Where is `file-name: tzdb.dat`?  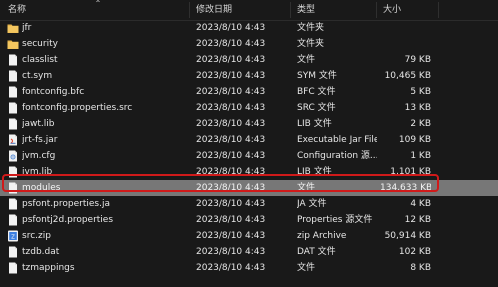 file-name: tzdb.dat is located at coordinates (41, 252).